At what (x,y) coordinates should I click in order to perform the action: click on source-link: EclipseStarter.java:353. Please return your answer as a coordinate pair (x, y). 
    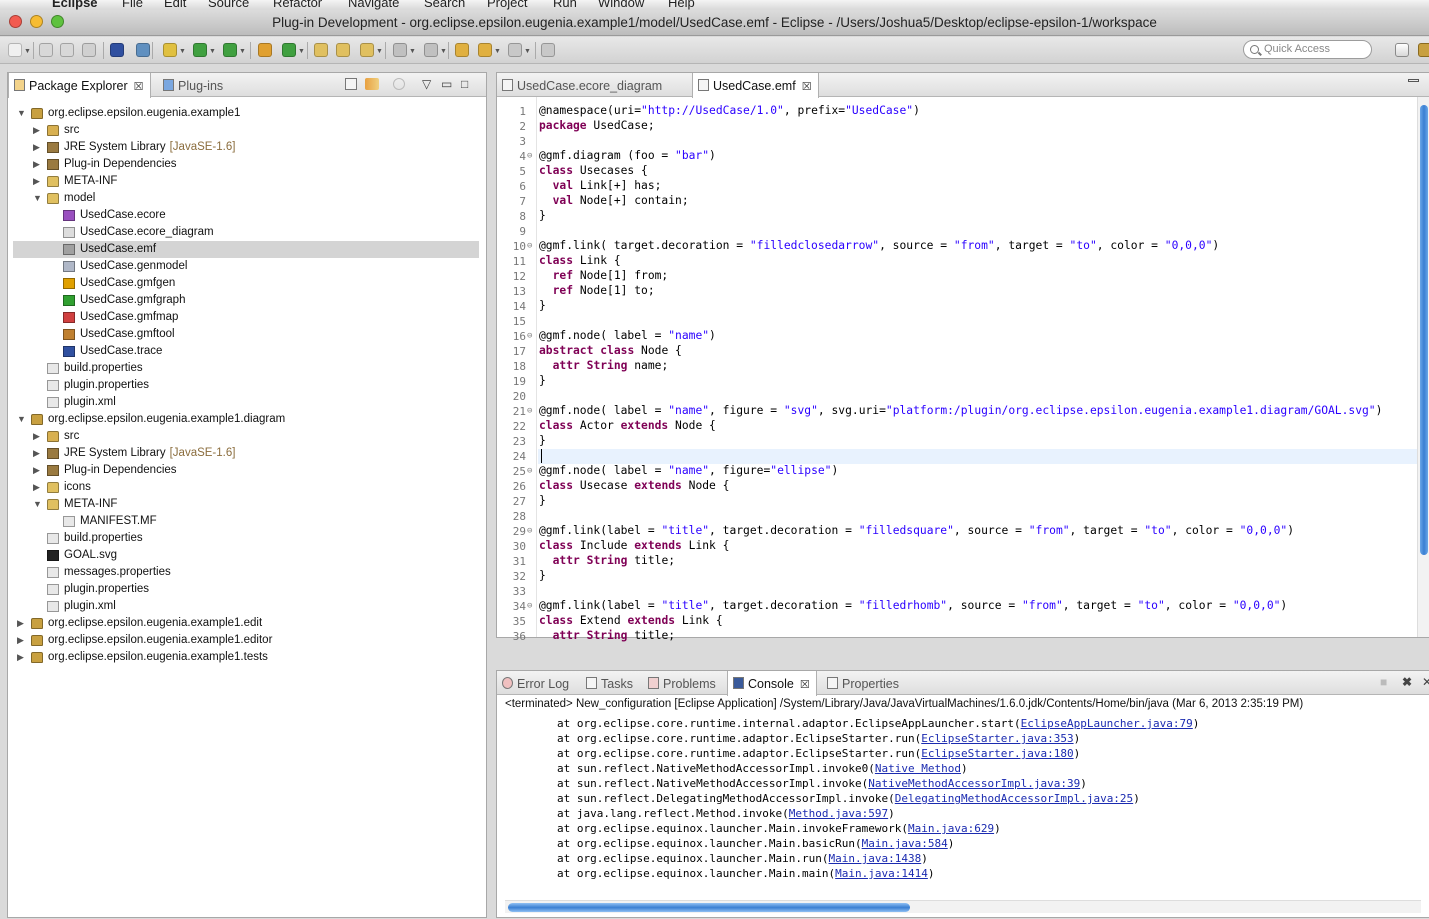
    Looking at the image, I should click on (997, 738).